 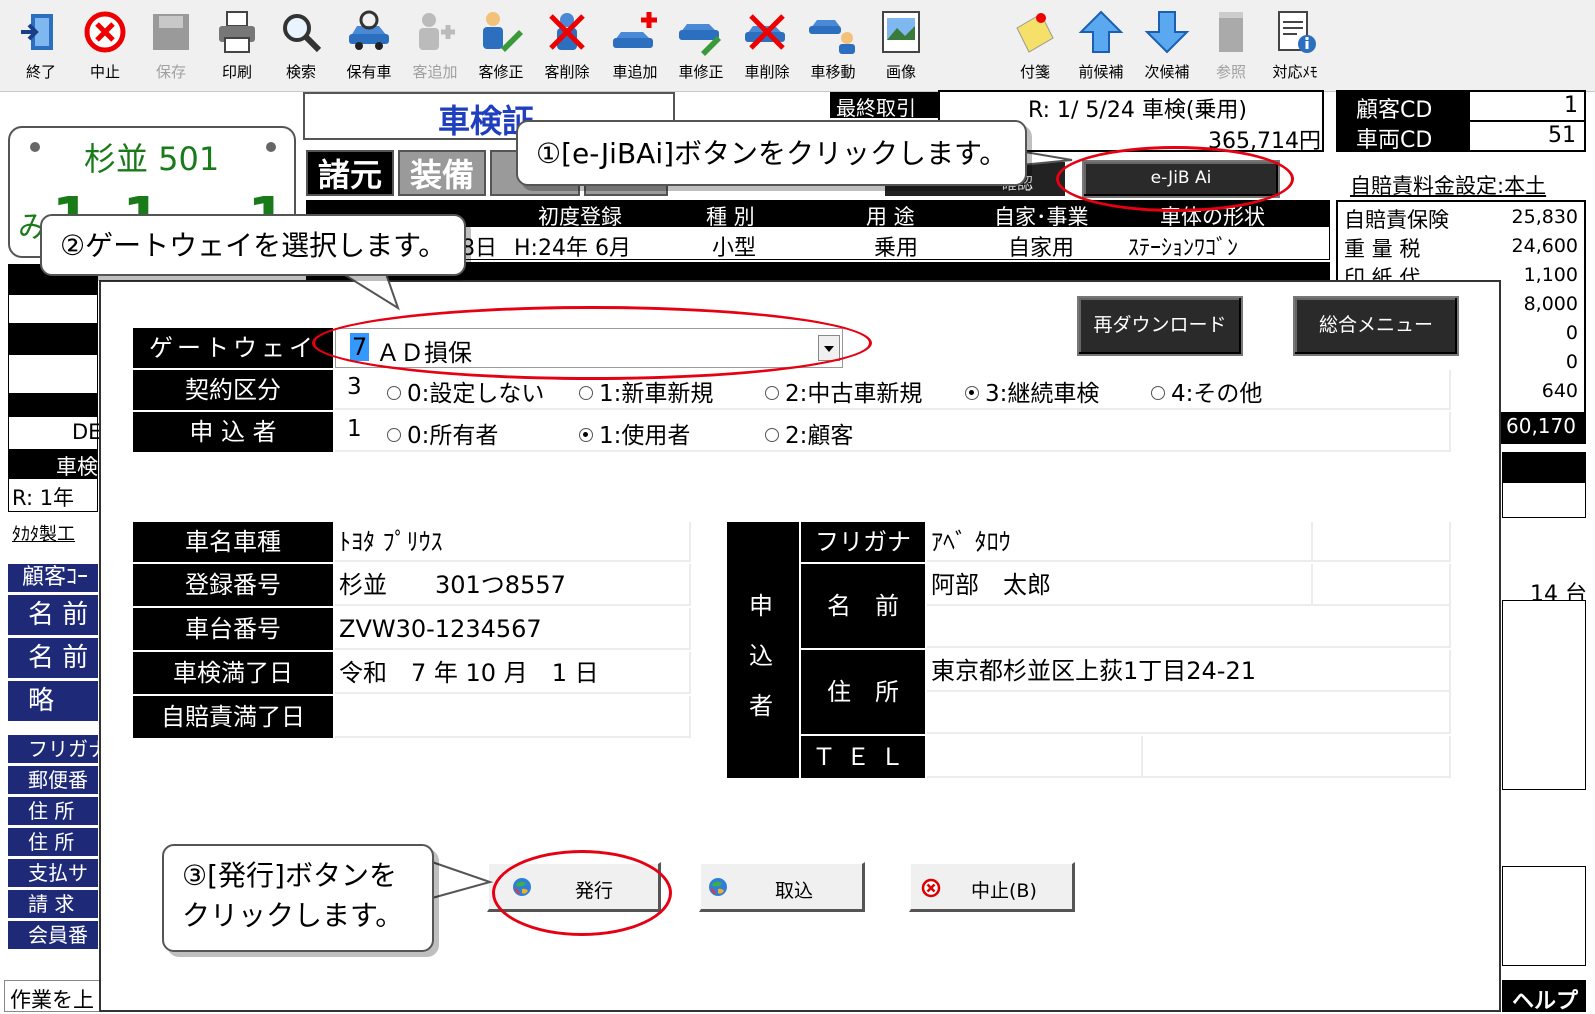 What do you see at coordinates (253, 245) in the screenshot?
I see `callout-step2: ②ゲートウェイを選択します。` at bounding box center [253, 245].